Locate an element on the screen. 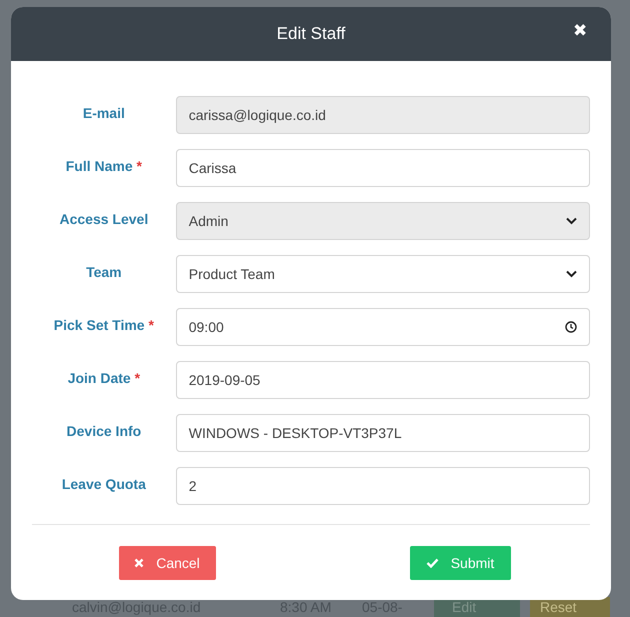  close-icon is located at coordinates (139, 563).